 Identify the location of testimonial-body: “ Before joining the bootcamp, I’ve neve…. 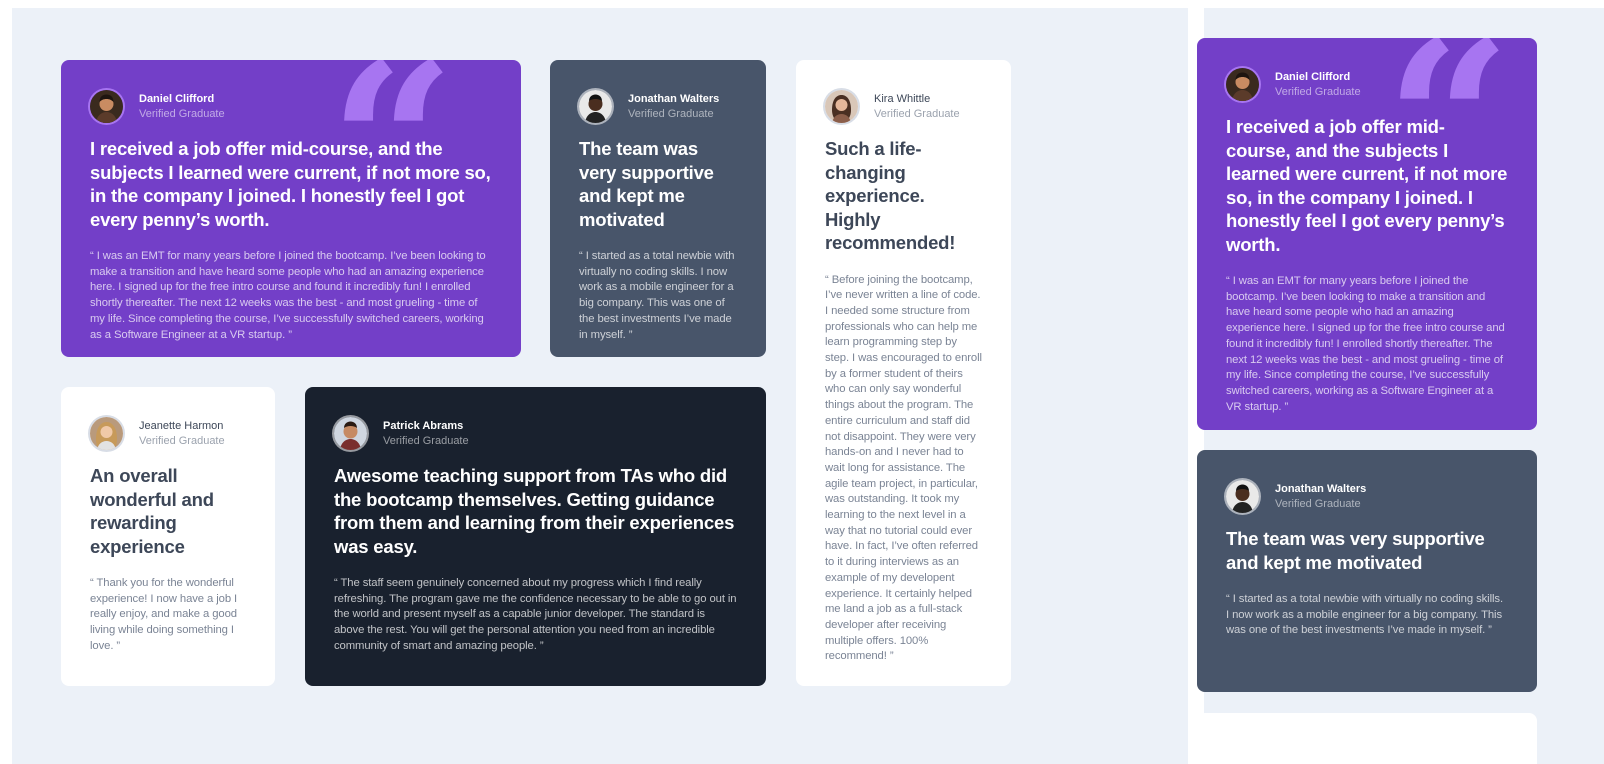
(903, 468).